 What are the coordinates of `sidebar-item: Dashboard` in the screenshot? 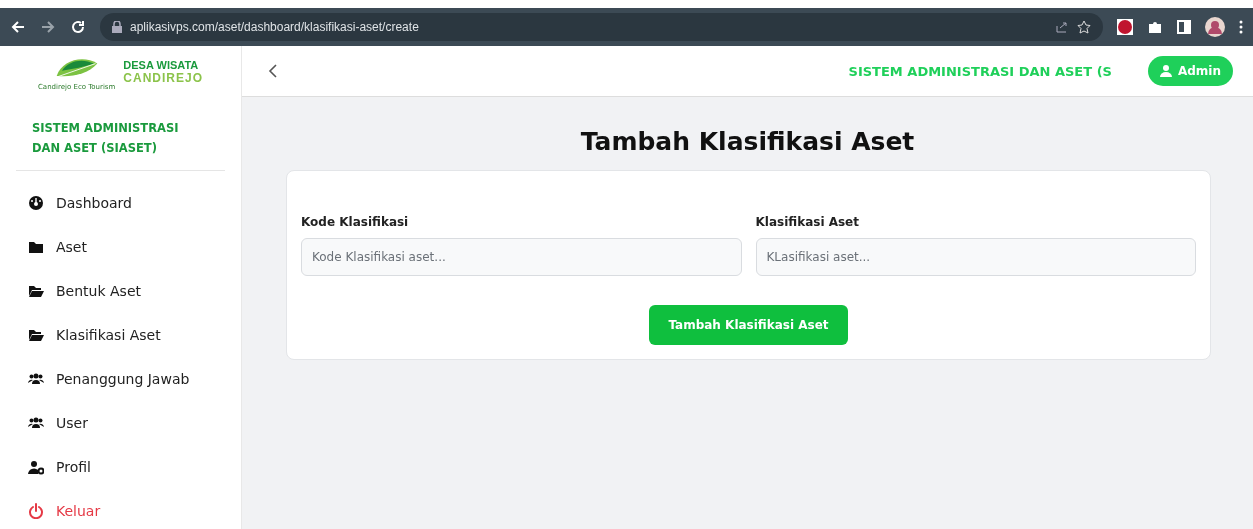 It's located at (120, 203).